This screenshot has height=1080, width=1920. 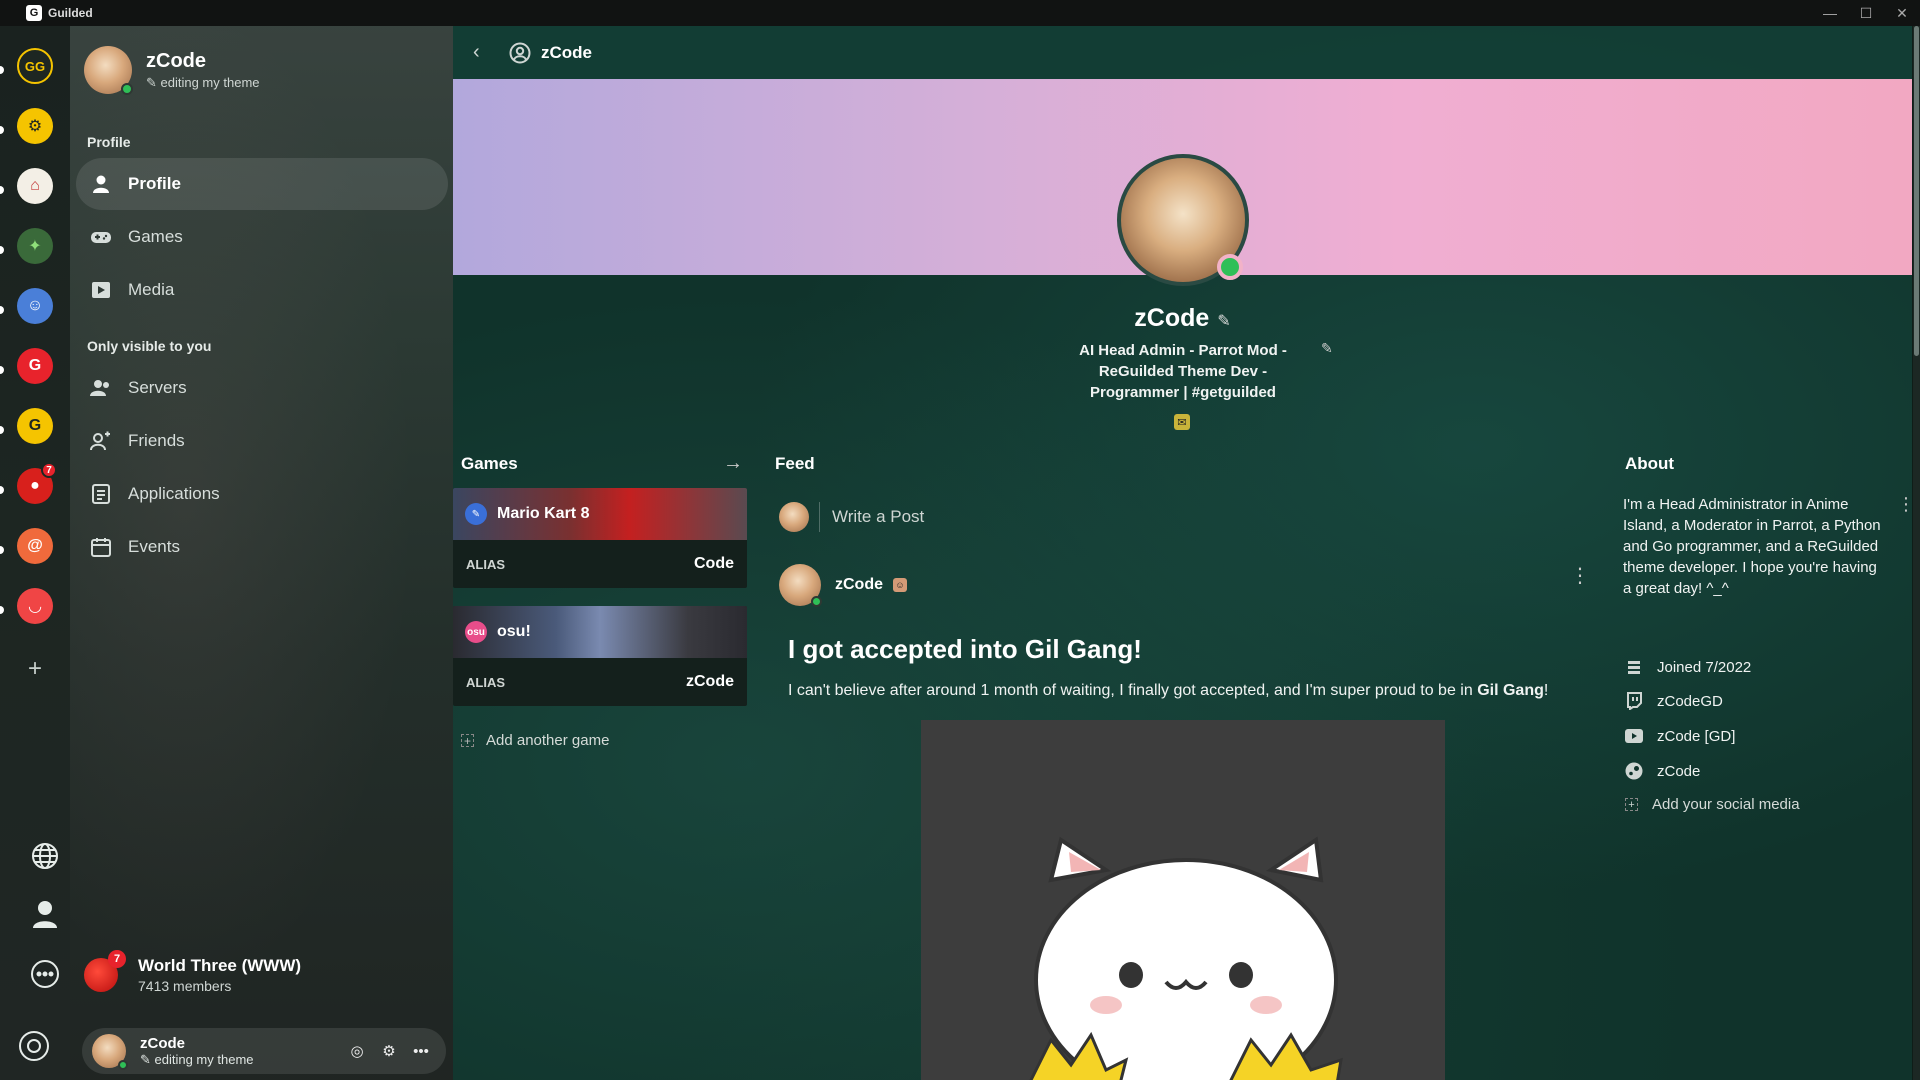 What do you see at coordinates (34, 1046) in the screenshot?
I see `settings-gear-icon` at bounding box center [34, 1046].